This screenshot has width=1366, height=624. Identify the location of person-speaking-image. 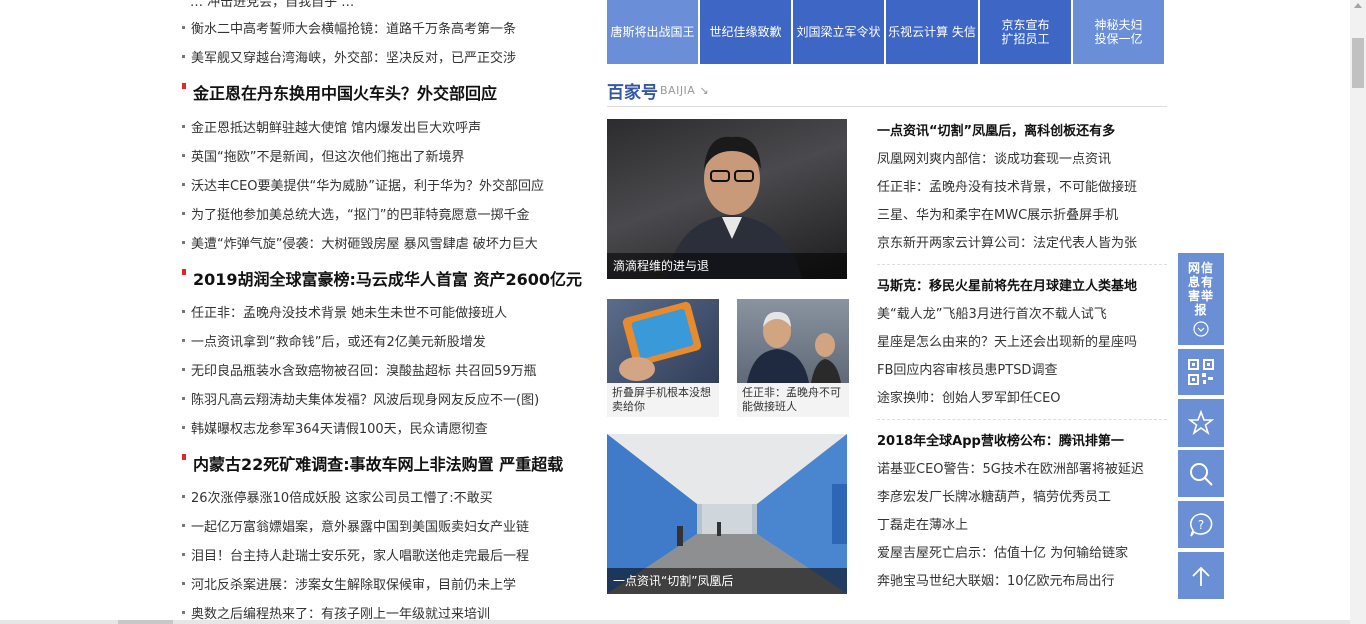
(794, 347).